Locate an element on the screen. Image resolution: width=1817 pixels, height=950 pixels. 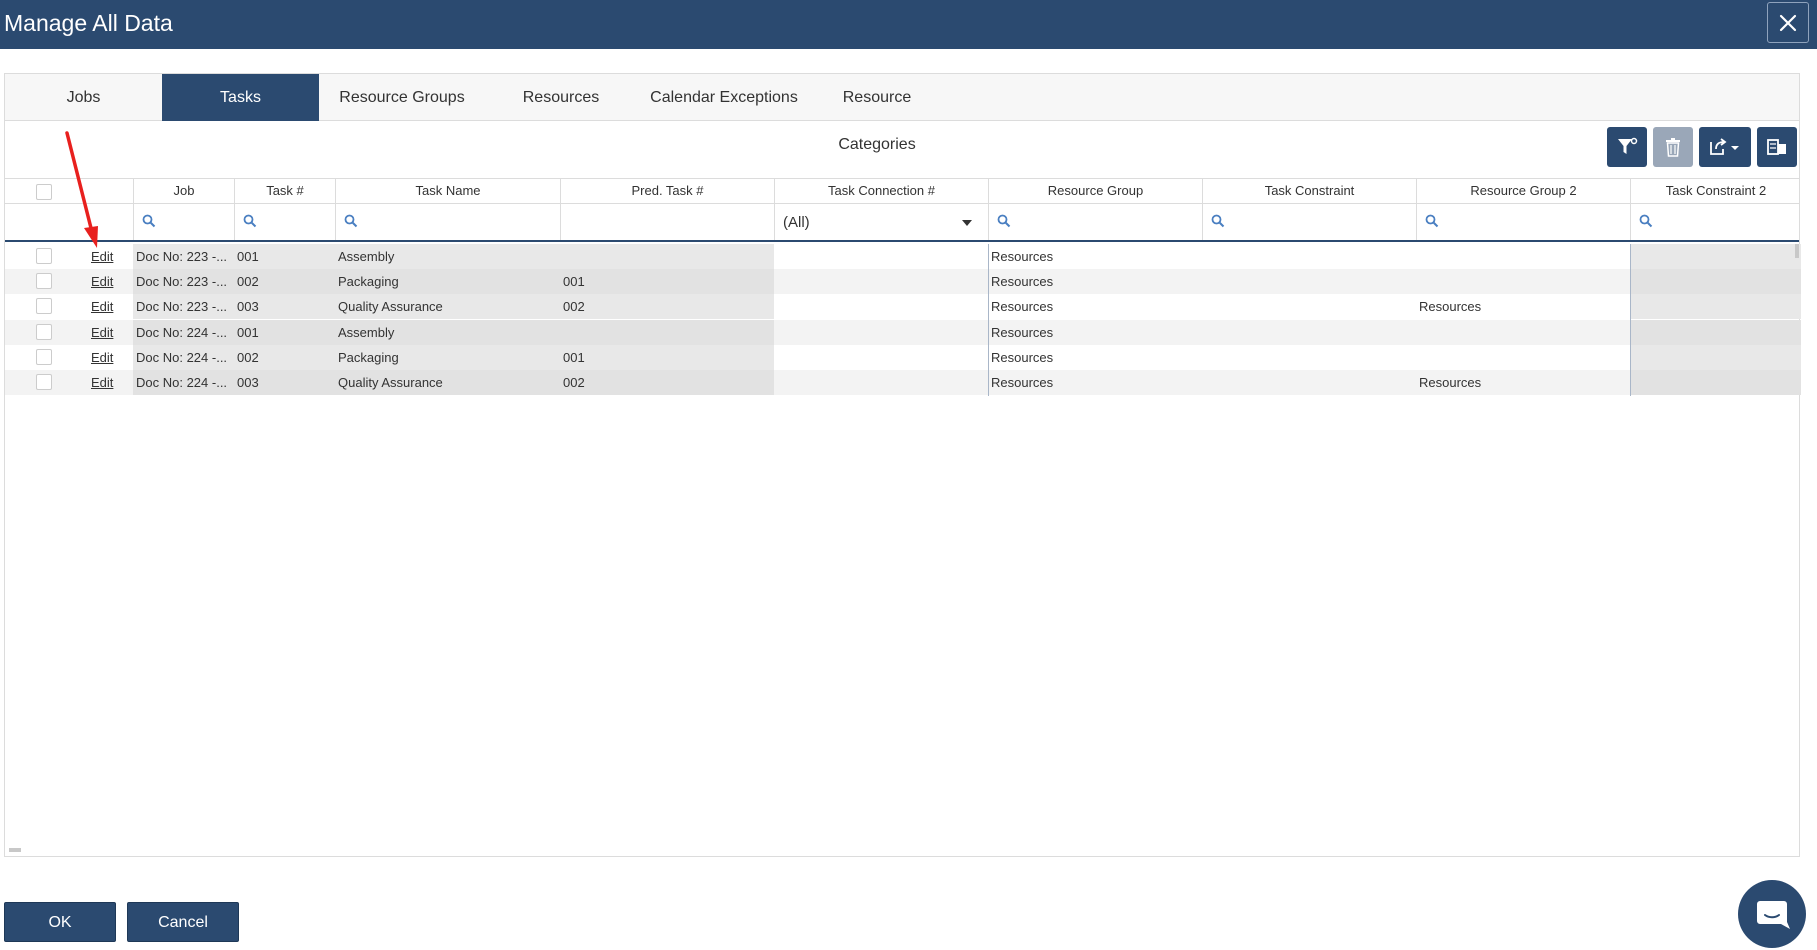
header-task-number: Task # is located at coordinates (284, 191).